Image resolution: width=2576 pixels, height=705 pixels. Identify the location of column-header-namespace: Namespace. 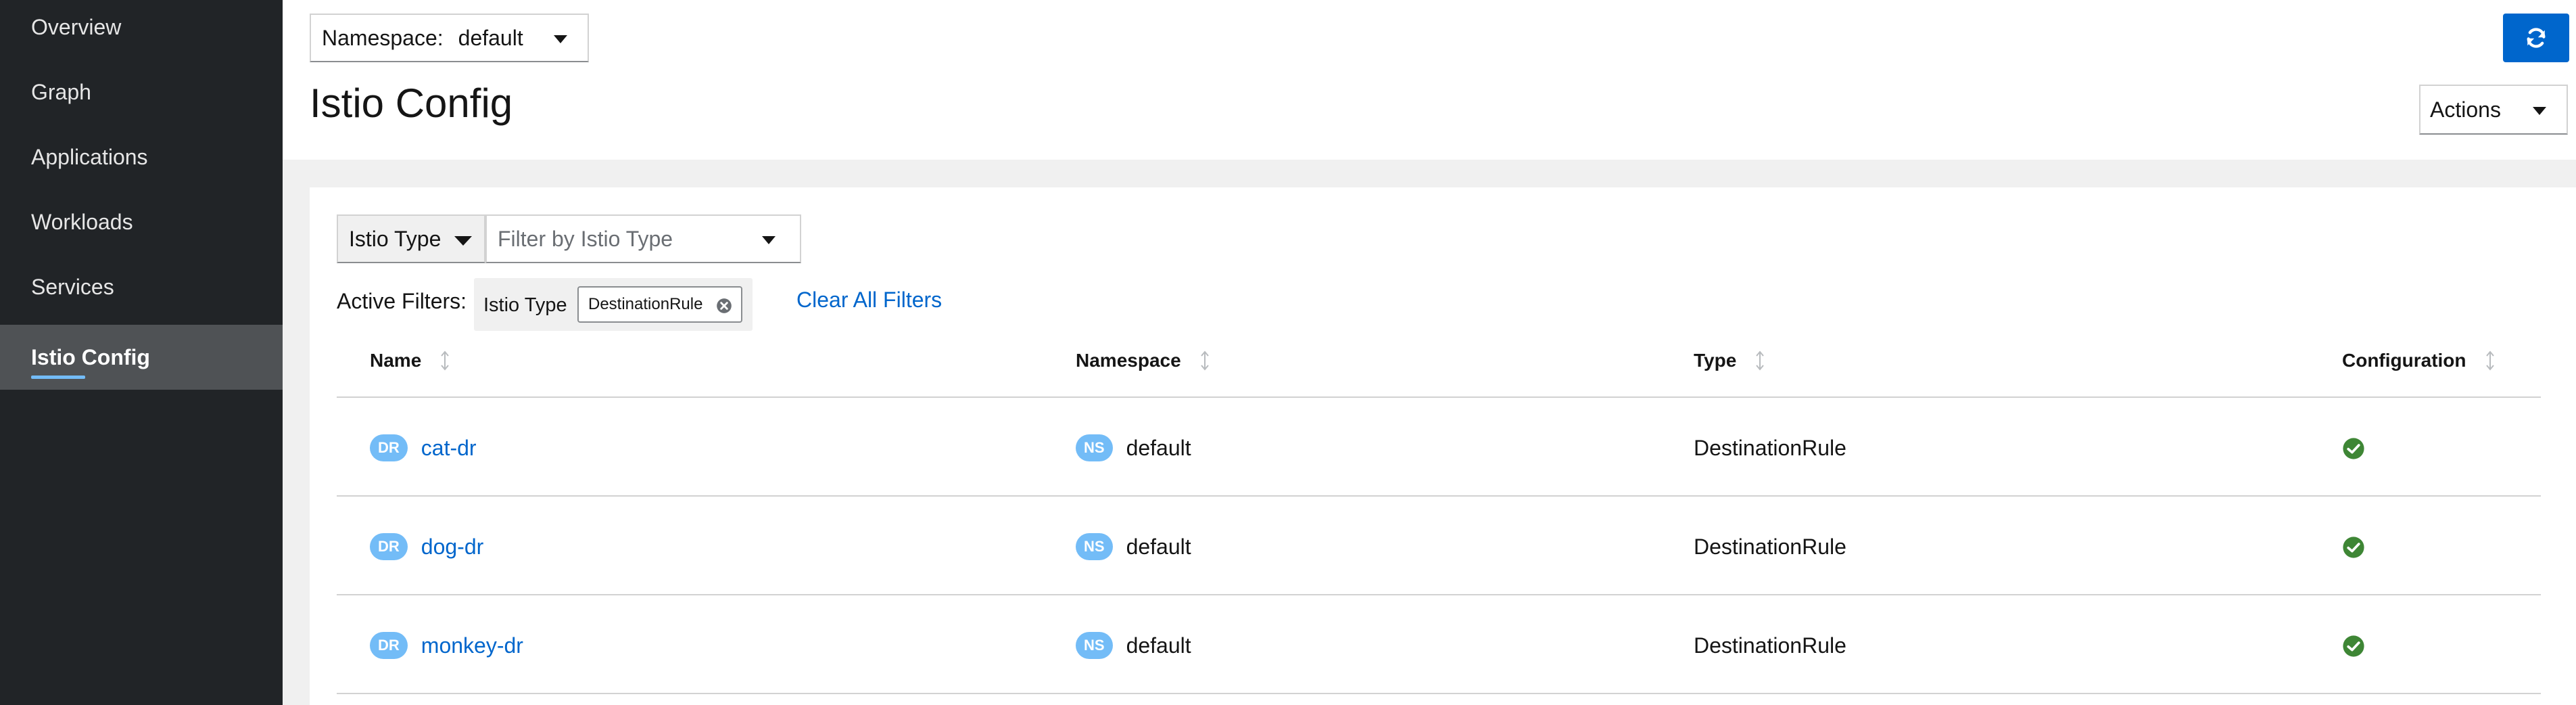
(1143, 360).